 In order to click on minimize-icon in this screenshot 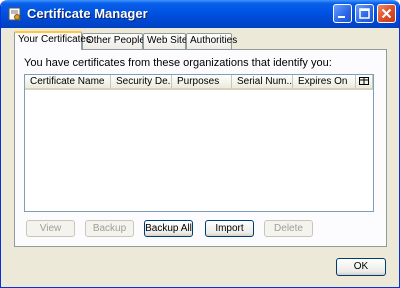, I will do `click(341, 17)`.